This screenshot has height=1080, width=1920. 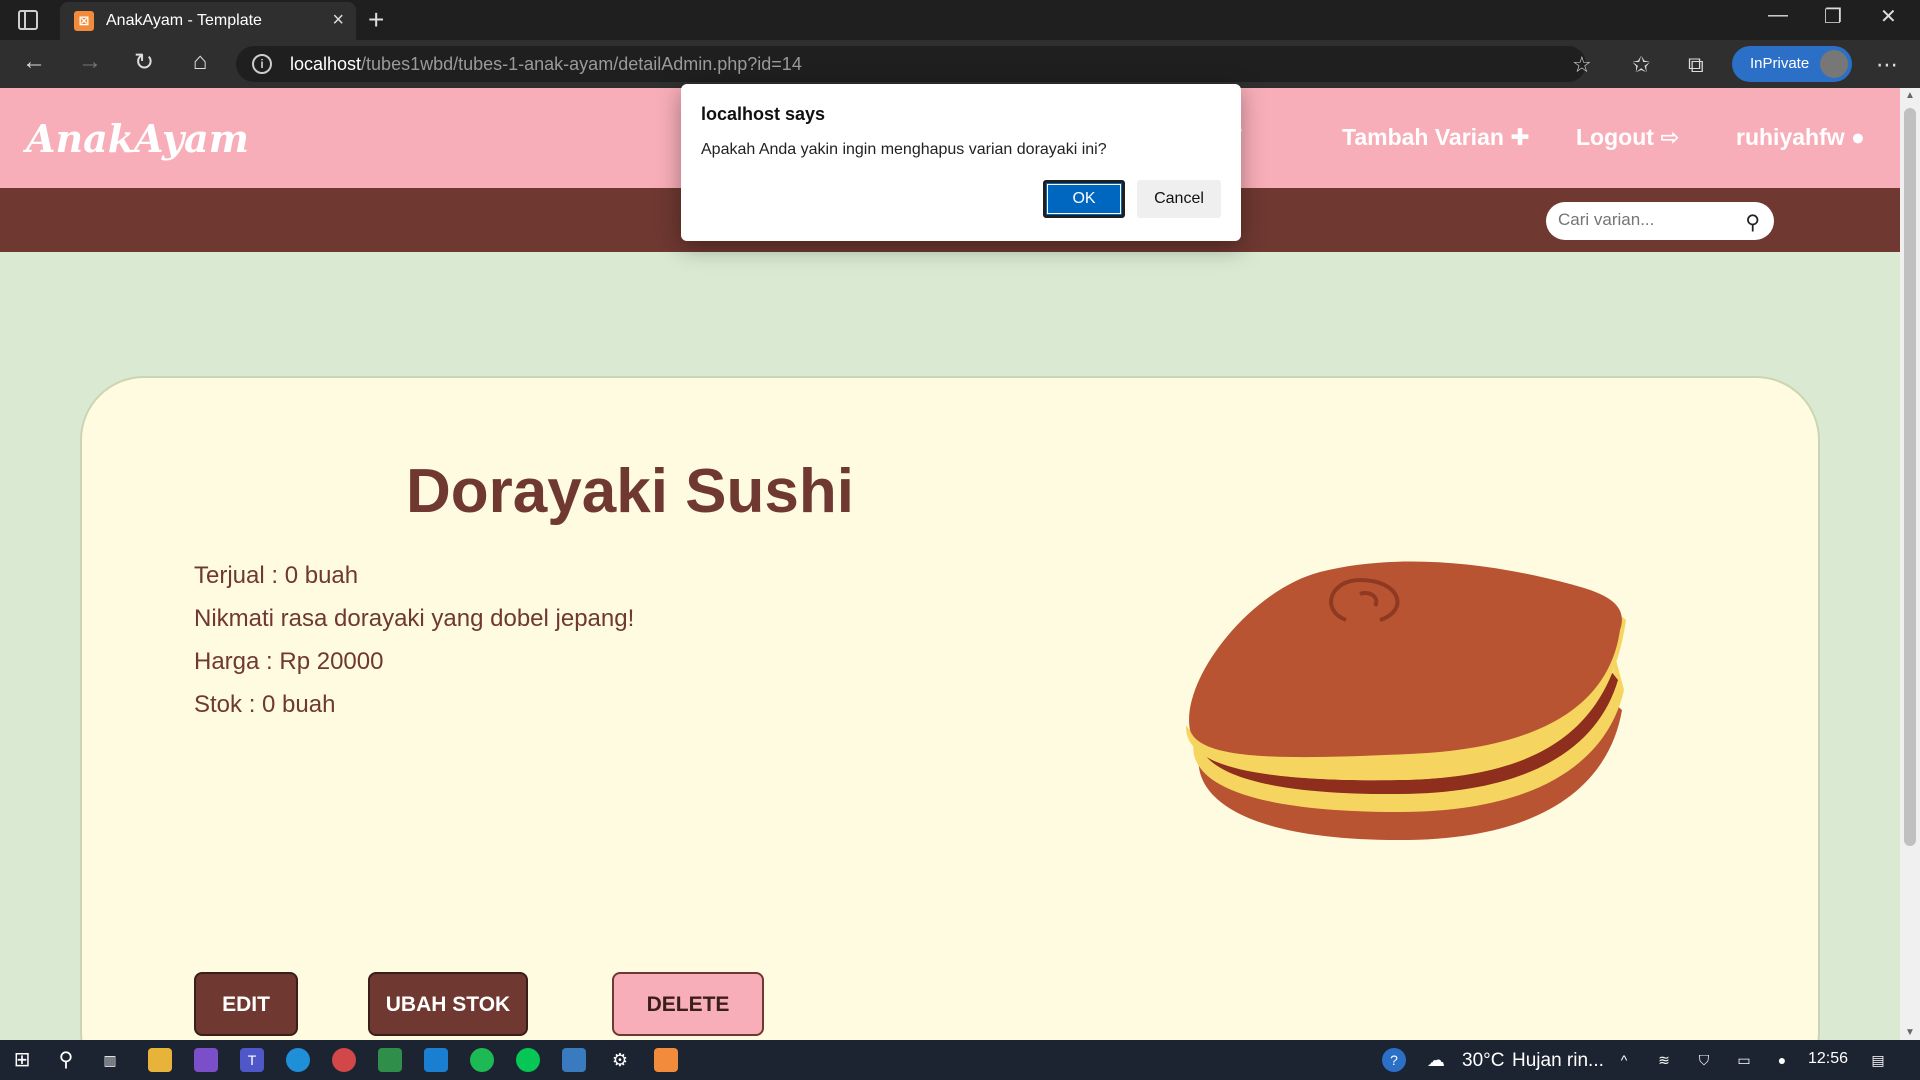 What do you see at coordinates (28, 20) in the screenshot?
I see `tab-actions-icon` at bounding box center [28, 20].